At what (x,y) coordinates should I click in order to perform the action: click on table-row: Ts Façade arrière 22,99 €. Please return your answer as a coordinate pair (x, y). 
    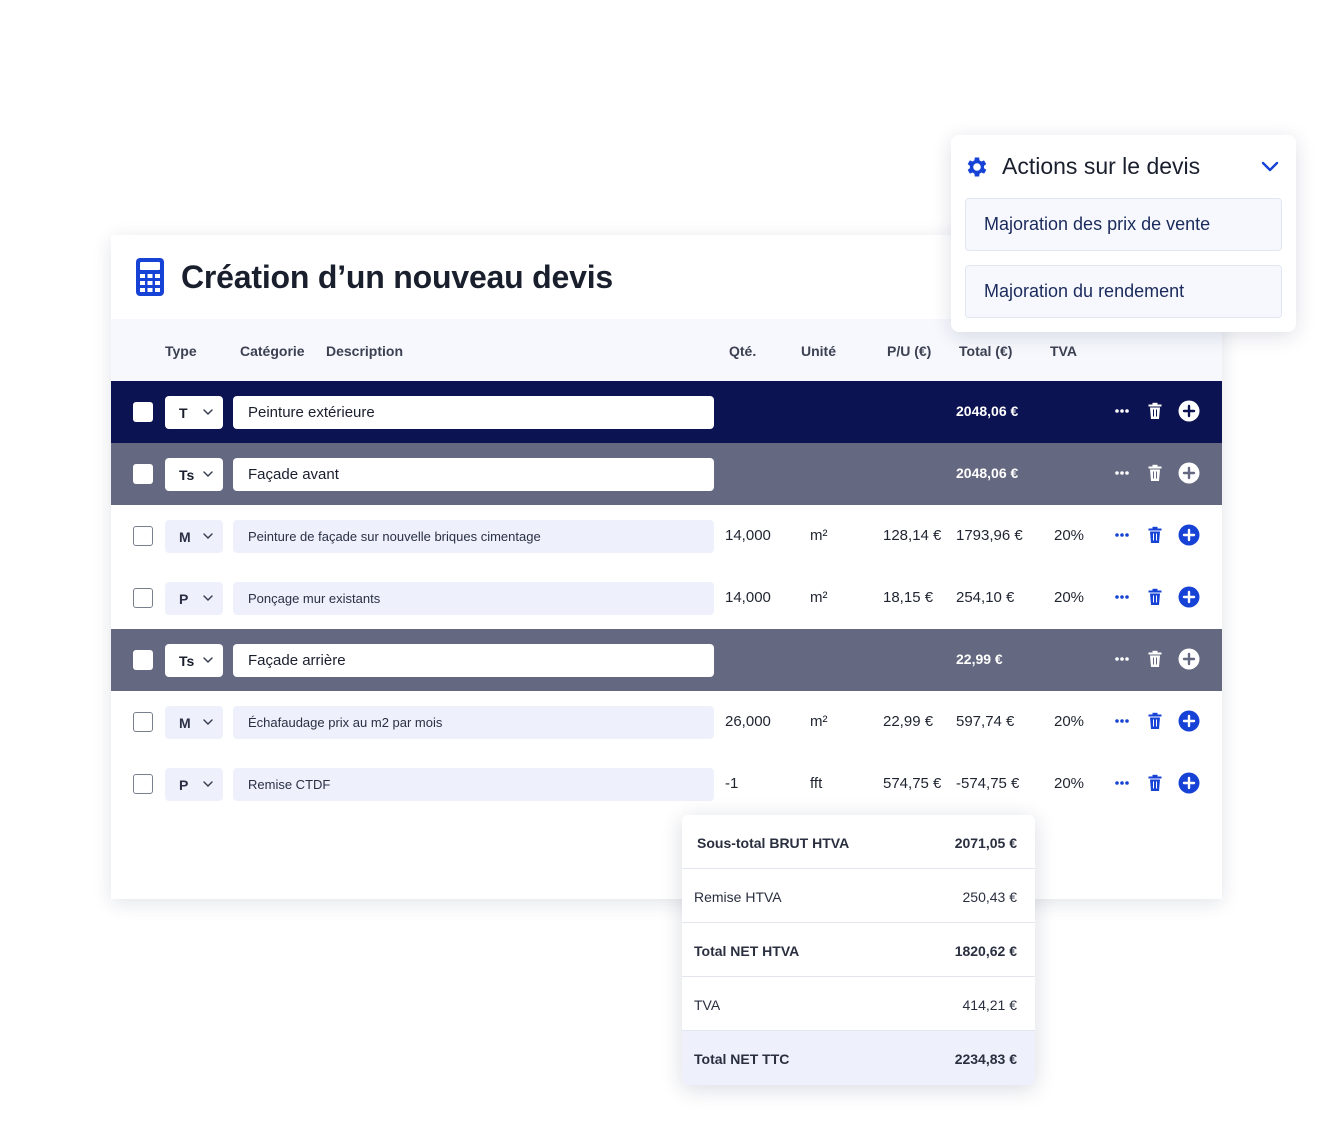
    Looking at the image, I should click on (666, 660).